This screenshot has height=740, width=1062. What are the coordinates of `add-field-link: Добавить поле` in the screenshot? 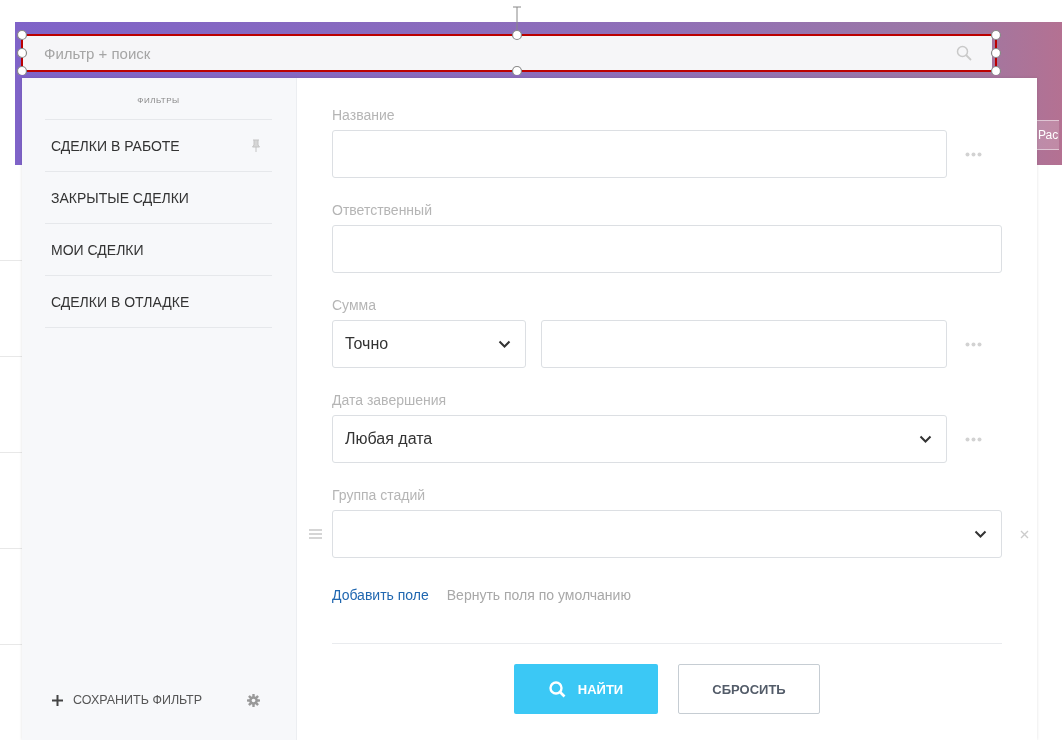 It's located at (380, 595).